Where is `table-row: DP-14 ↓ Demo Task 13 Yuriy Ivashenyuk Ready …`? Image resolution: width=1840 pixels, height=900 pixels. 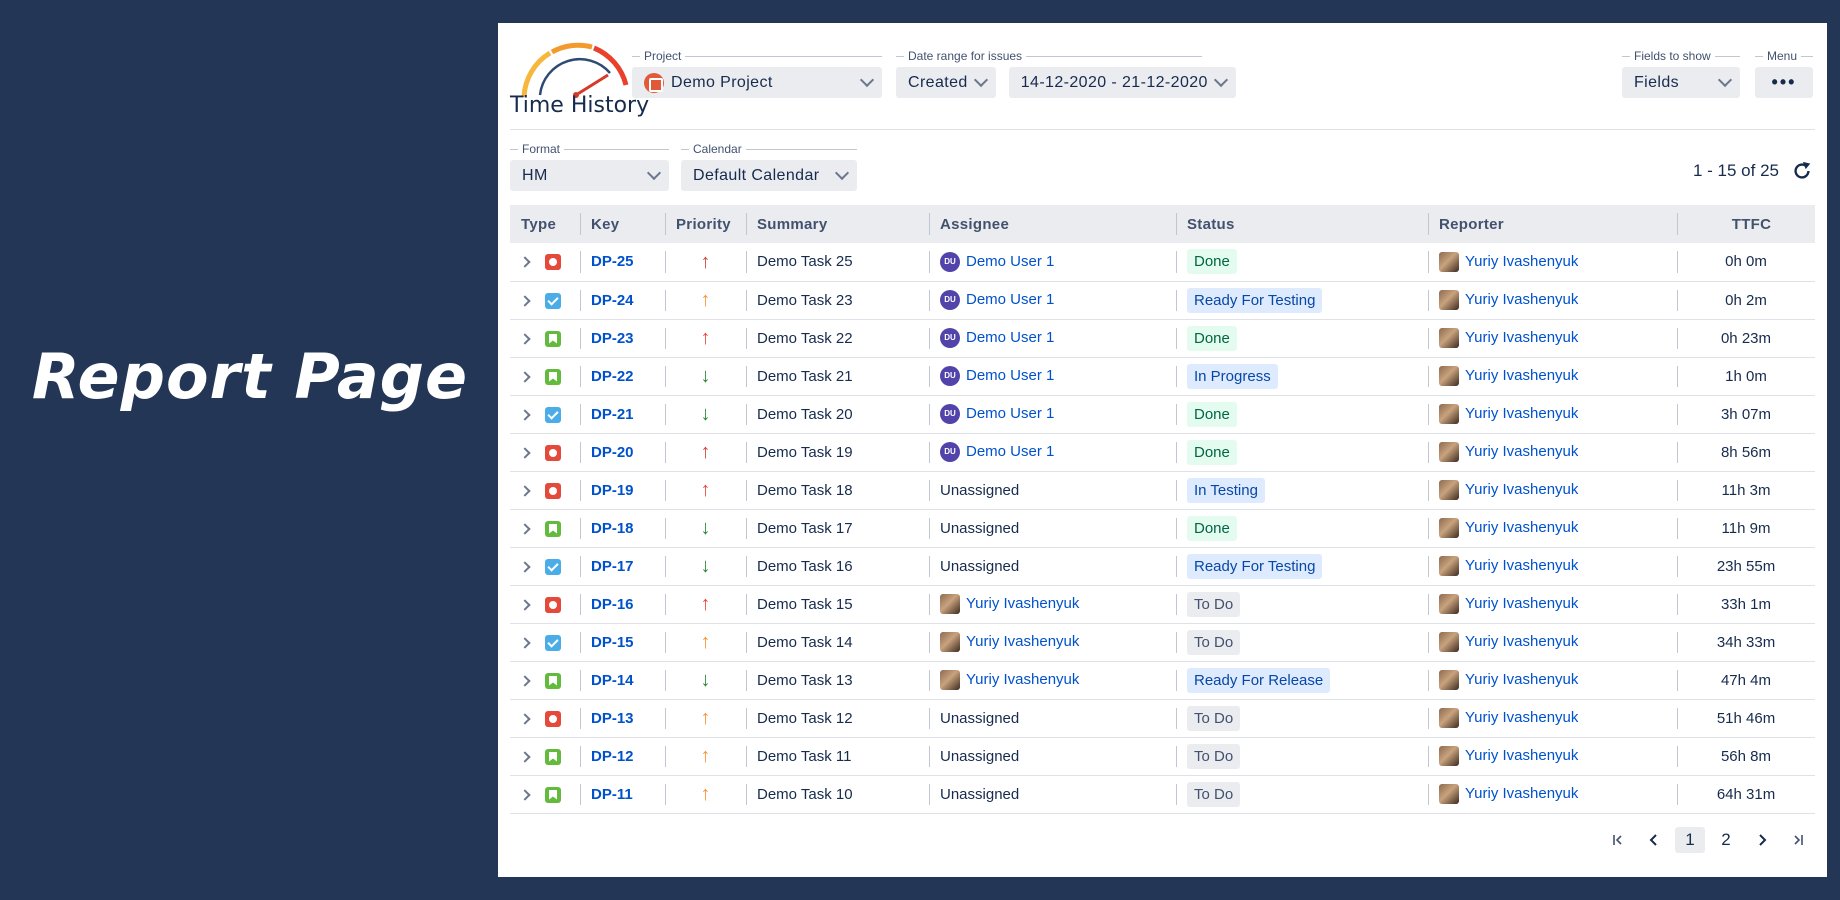 table-row: DP-14 ↓ Demo Task 13 Yuriy Ivashenyuk Ready … is located at coordinates (1162, 680).